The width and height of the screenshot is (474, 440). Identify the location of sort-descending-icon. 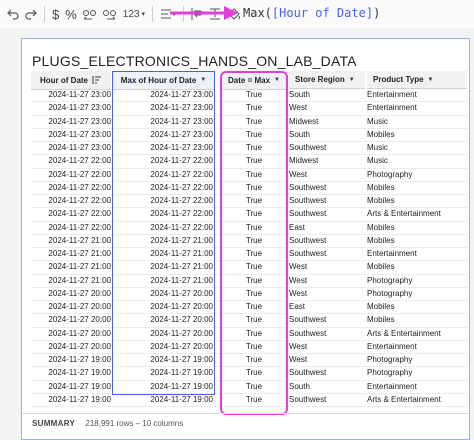
(97, 80).